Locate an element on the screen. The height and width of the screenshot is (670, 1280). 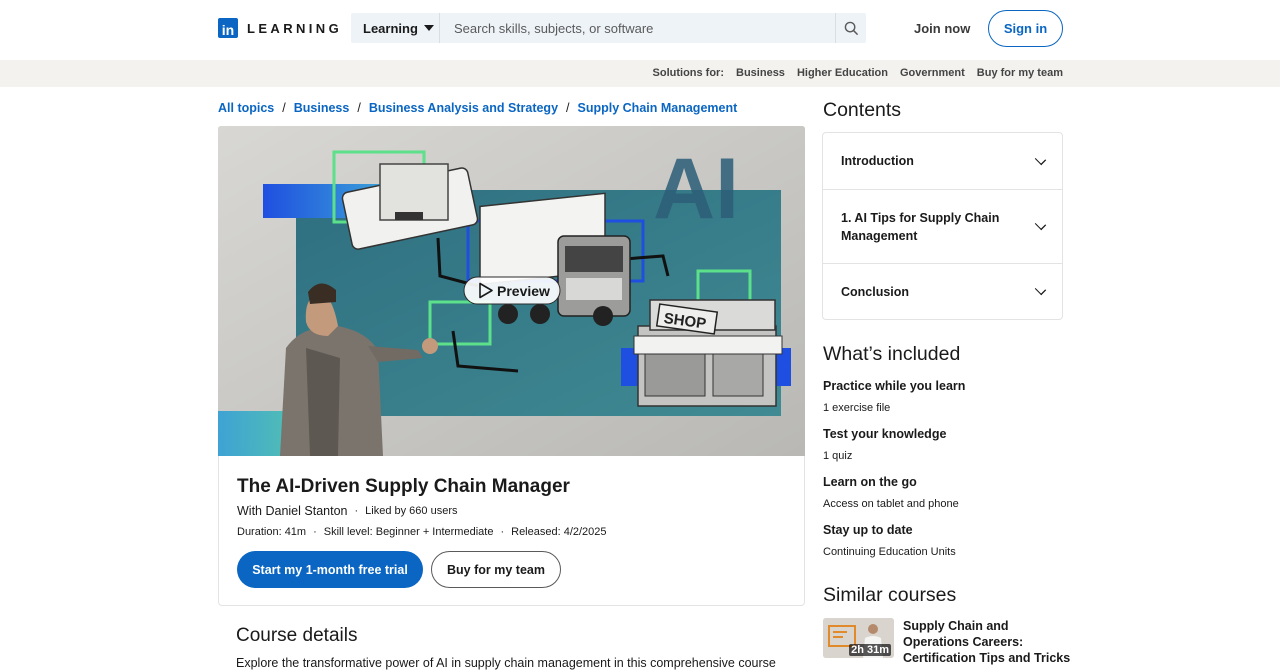
breadcrumb-business: Business is located at coordinates (322, 108).